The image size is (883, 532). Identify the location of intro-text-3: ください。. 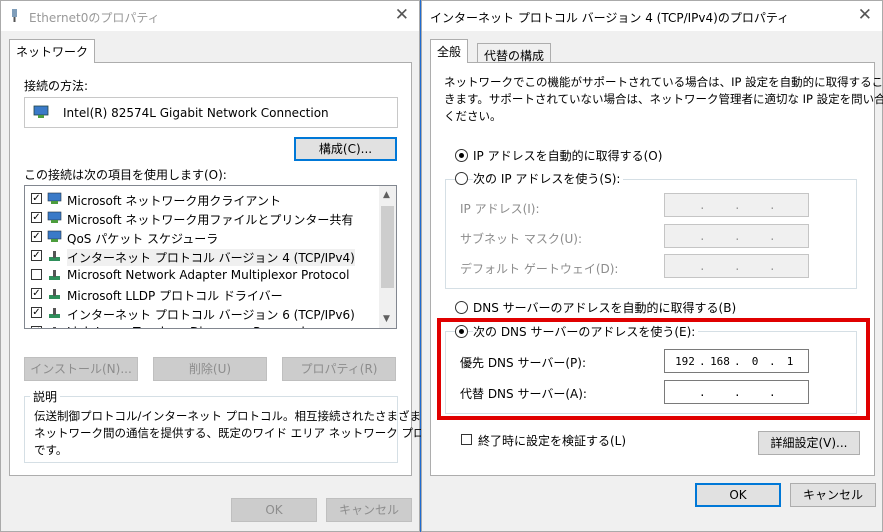
(473, 116).